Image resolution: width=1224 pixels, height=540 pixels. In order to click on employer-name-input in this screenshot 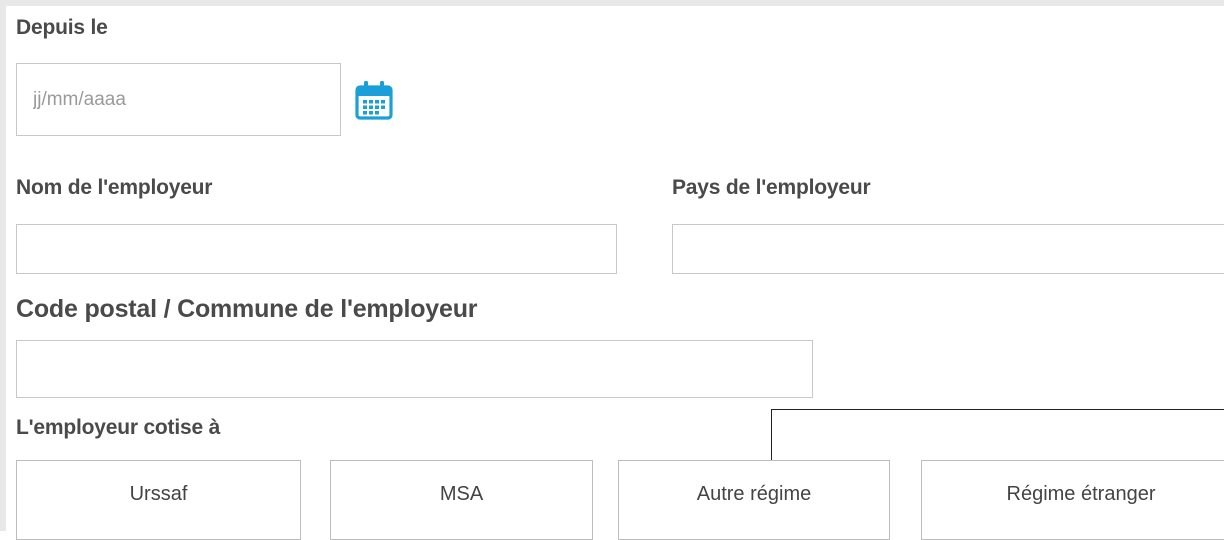, I will do `click(316, 249)`.